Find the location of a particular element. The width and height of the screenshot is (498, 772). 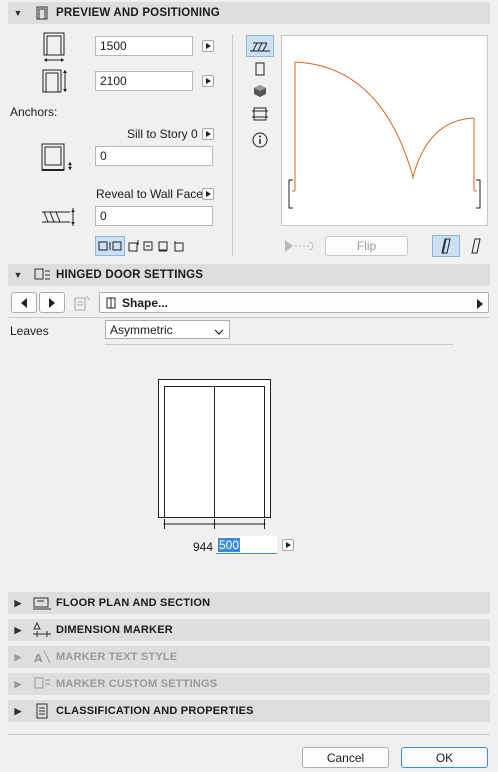

marker-text-style-section-header: ▶ A MARKER TEXT STYLE is located at coordinates (249, 657).